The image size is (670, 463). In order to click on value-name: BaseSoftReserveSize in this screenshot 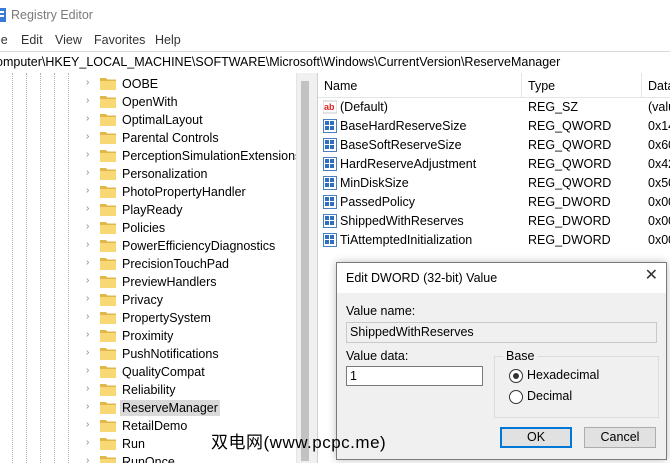, I will do `click(401, 145)`.